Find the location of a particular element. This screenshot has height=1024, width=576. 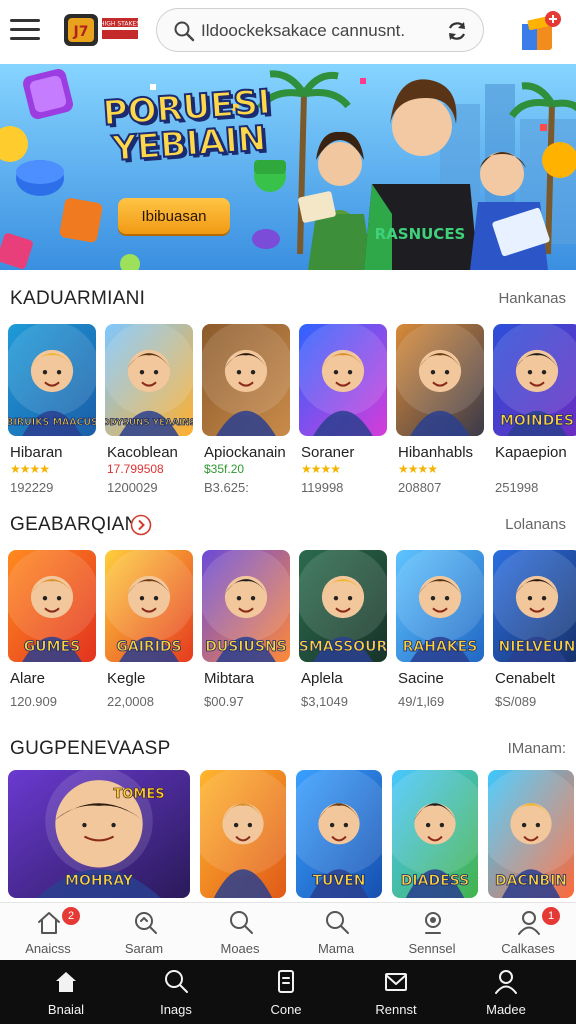

app-thumbnail: MOHRAY TOMES is located at coordinates (99, 834).